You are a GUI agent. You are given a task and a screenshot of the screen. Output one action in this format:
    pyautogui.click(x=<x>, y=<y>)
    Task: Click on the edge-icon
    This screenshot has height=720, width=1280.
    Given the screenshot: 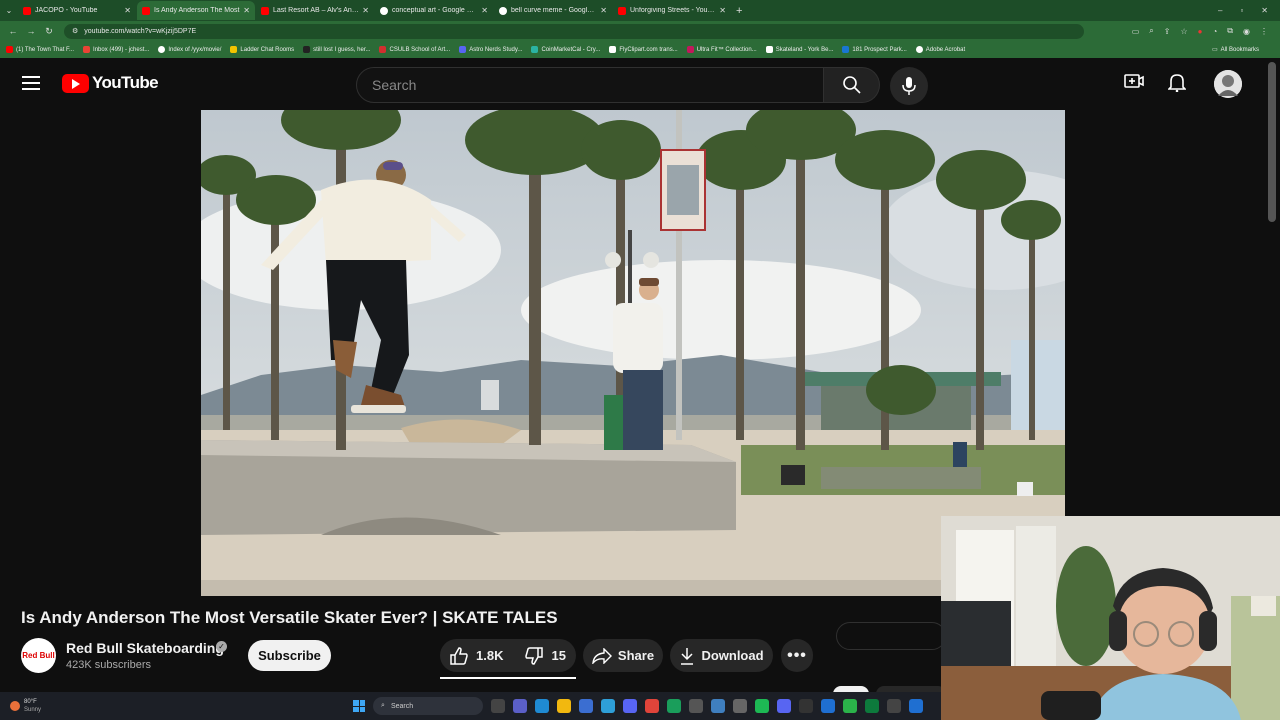 What is the action you would take?
    pyautogui.click(x=542, y=706)
    